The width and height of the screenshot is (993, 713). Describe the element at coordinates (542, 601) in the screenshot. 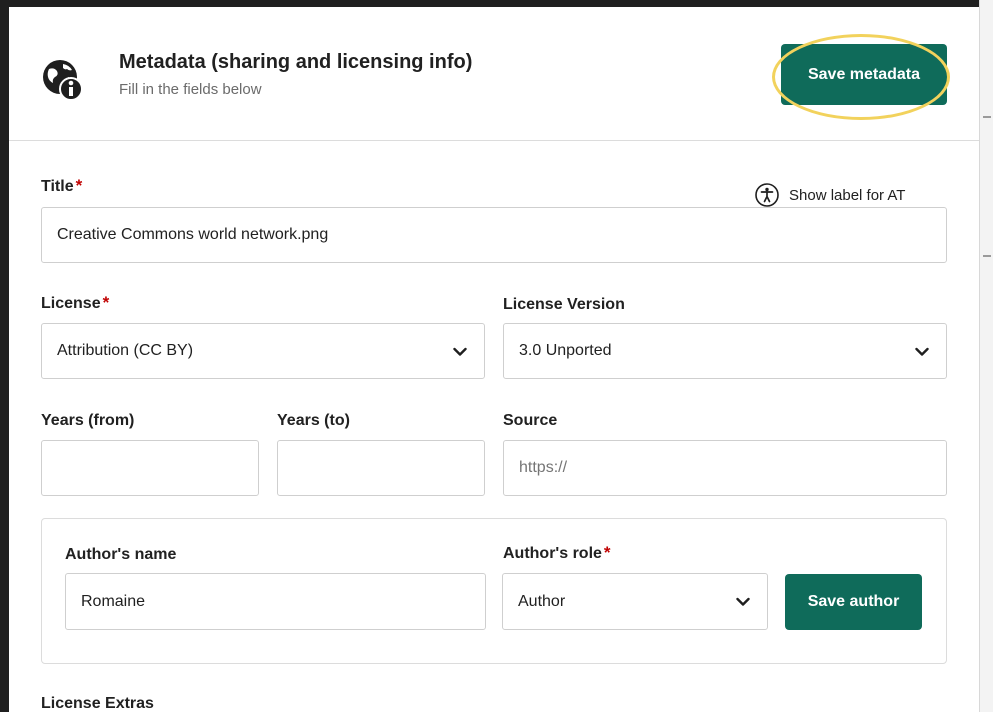

I see `author-role-value: Author` at that location.